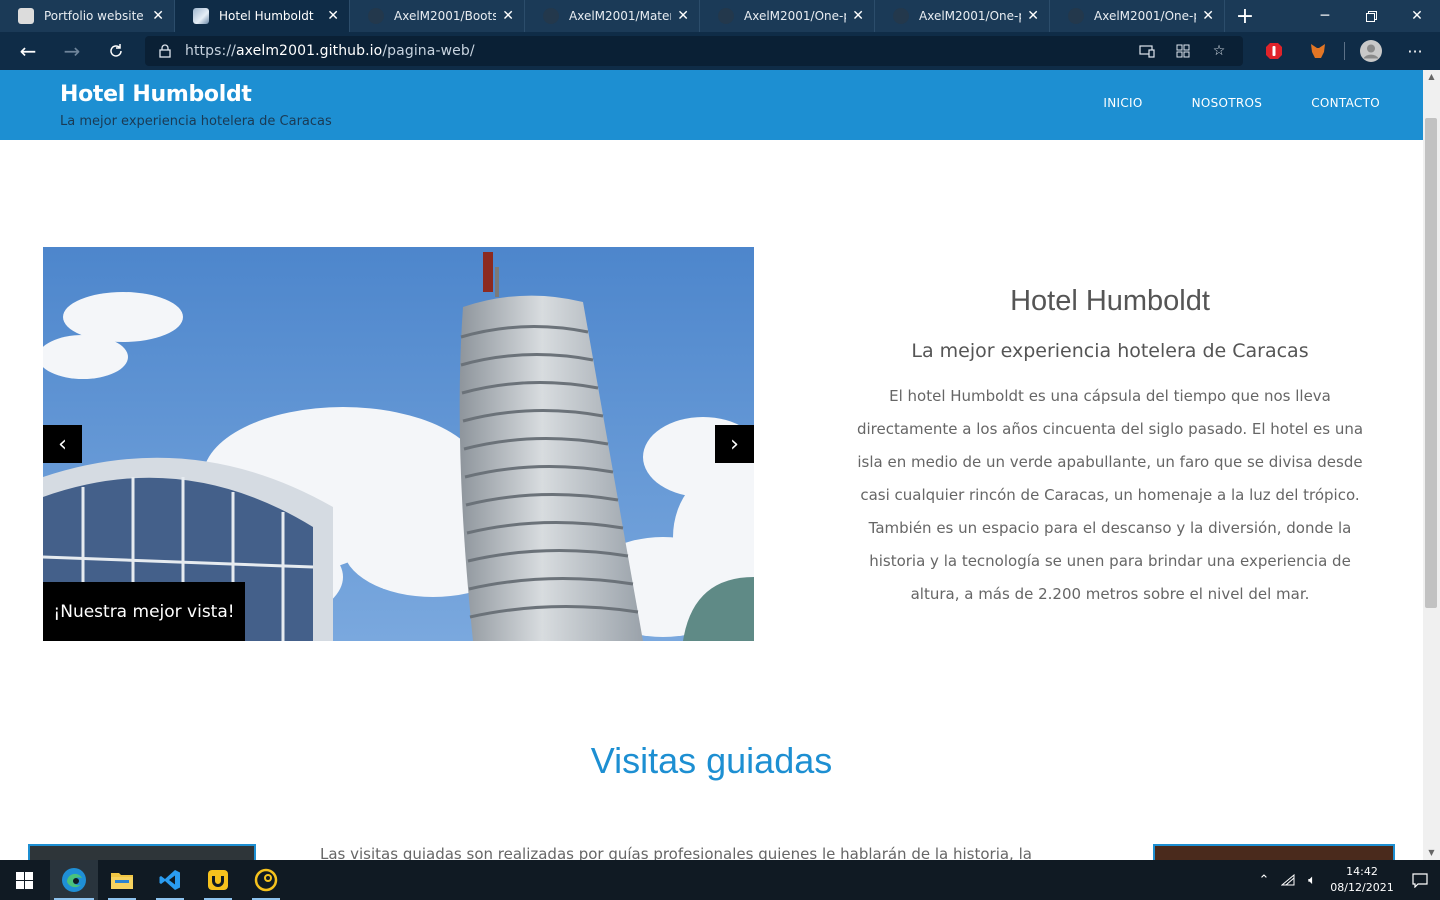  I want to click on adblock-extension-icon, so click(1274, 51).